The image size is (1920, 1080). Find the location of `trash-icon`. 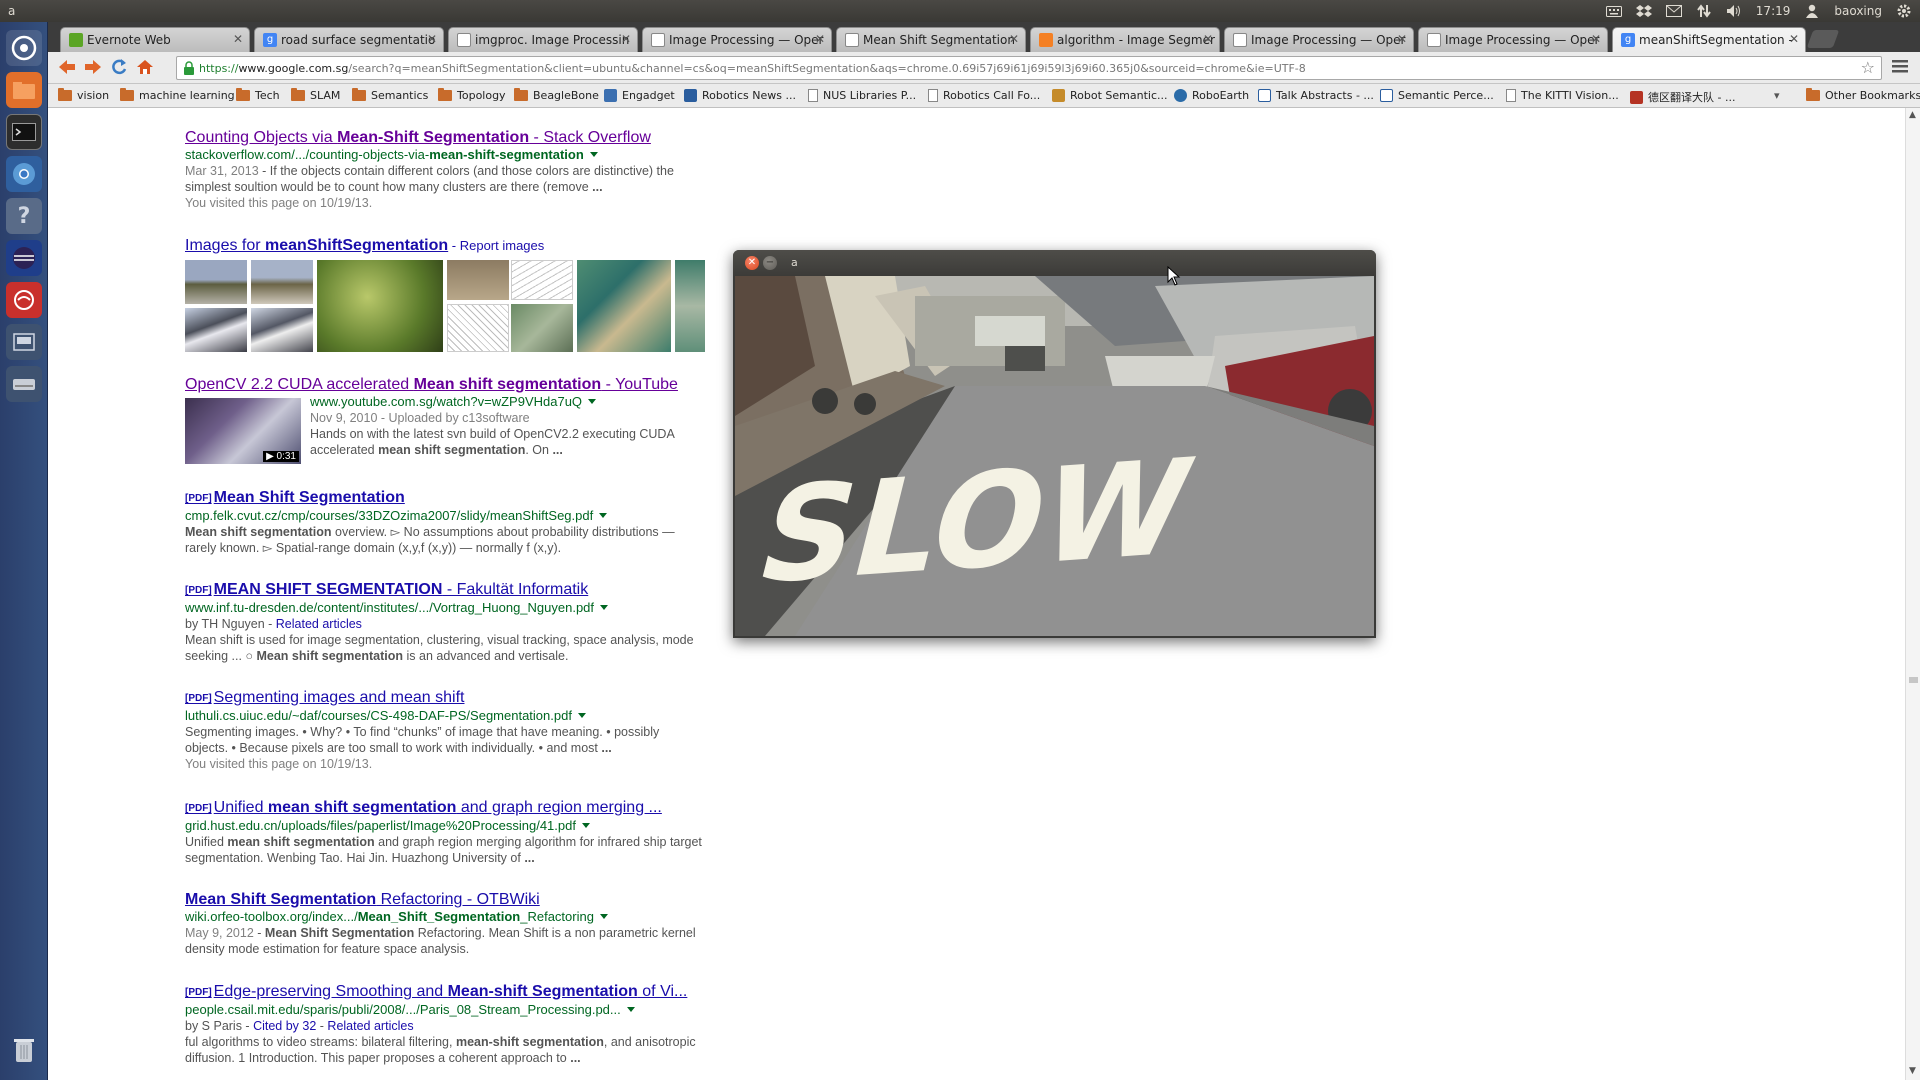

trash-icon is located at coordinates (24, 1050).